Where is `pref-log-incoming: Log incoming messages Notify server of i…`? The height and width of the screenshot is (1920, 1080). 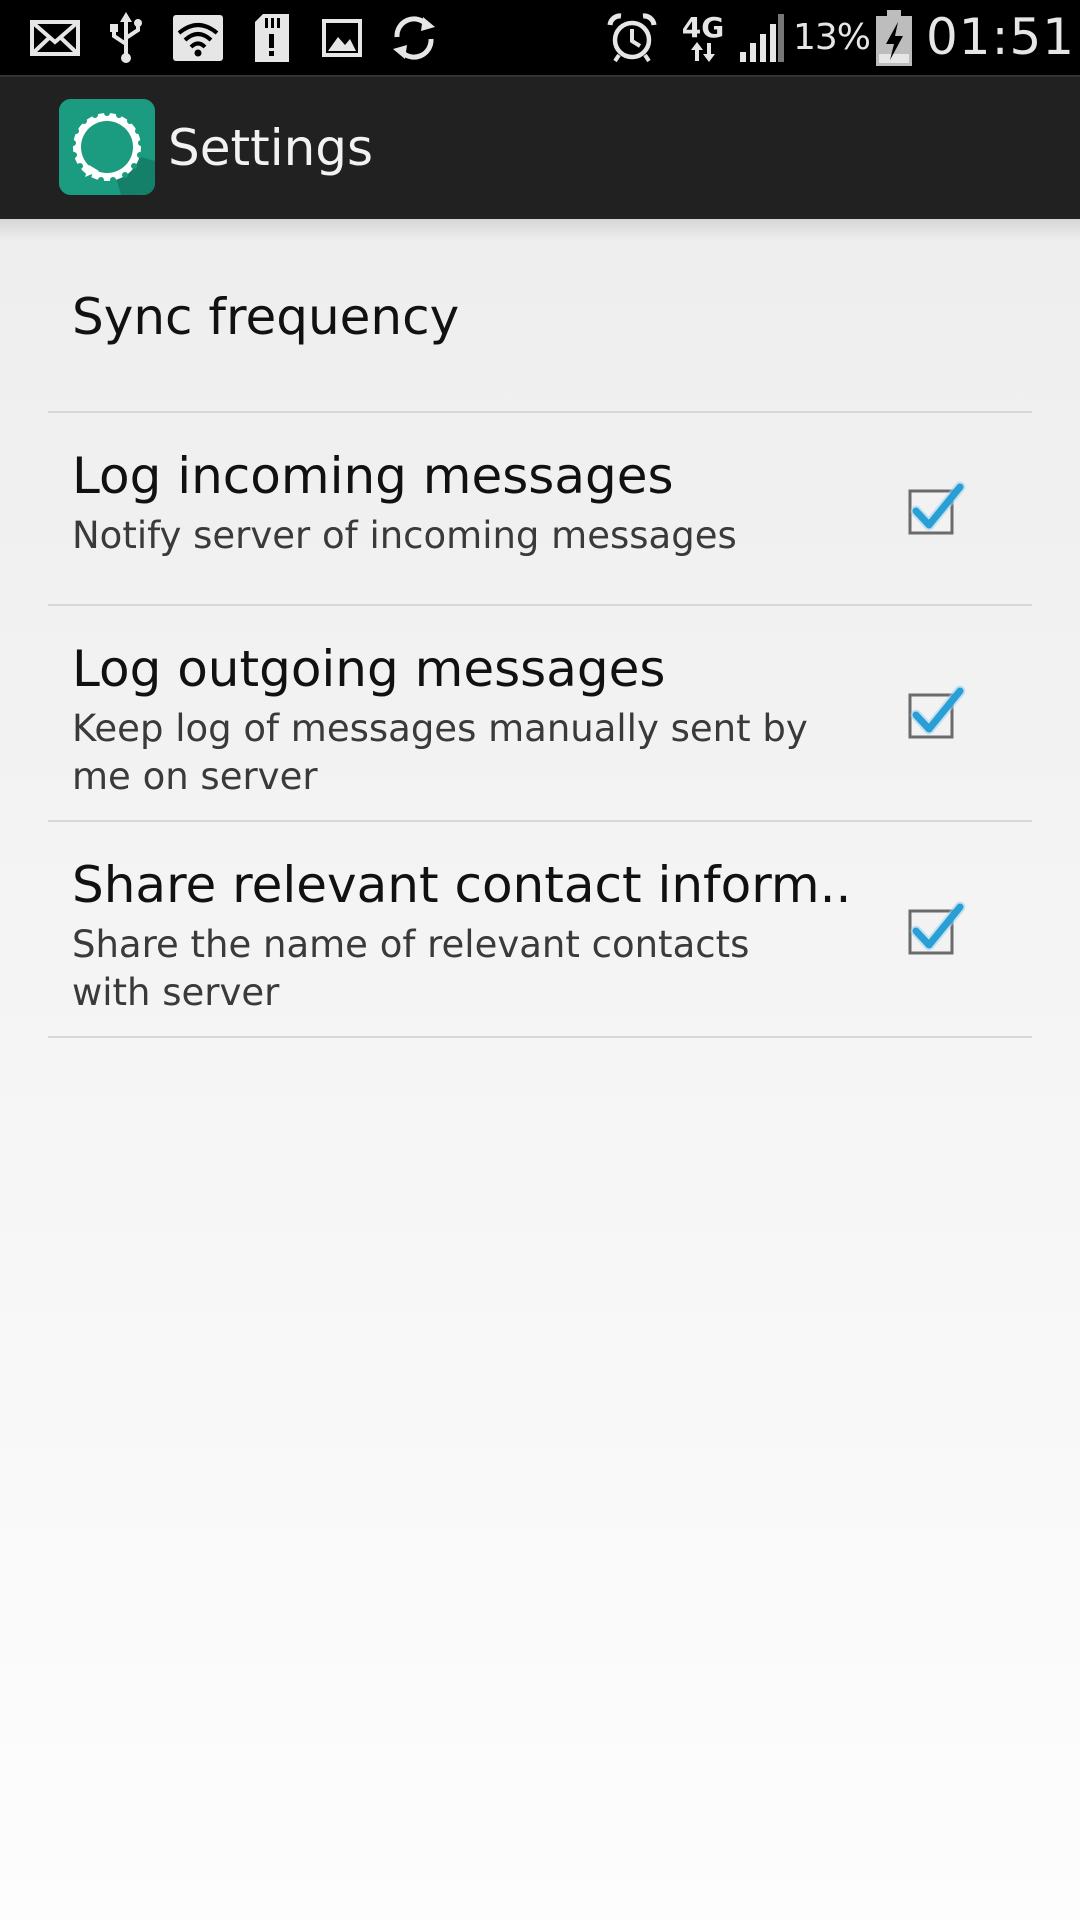
pref-log-incoming: Log incoming messages Notify server of i… is located at coordinates (540, 509).